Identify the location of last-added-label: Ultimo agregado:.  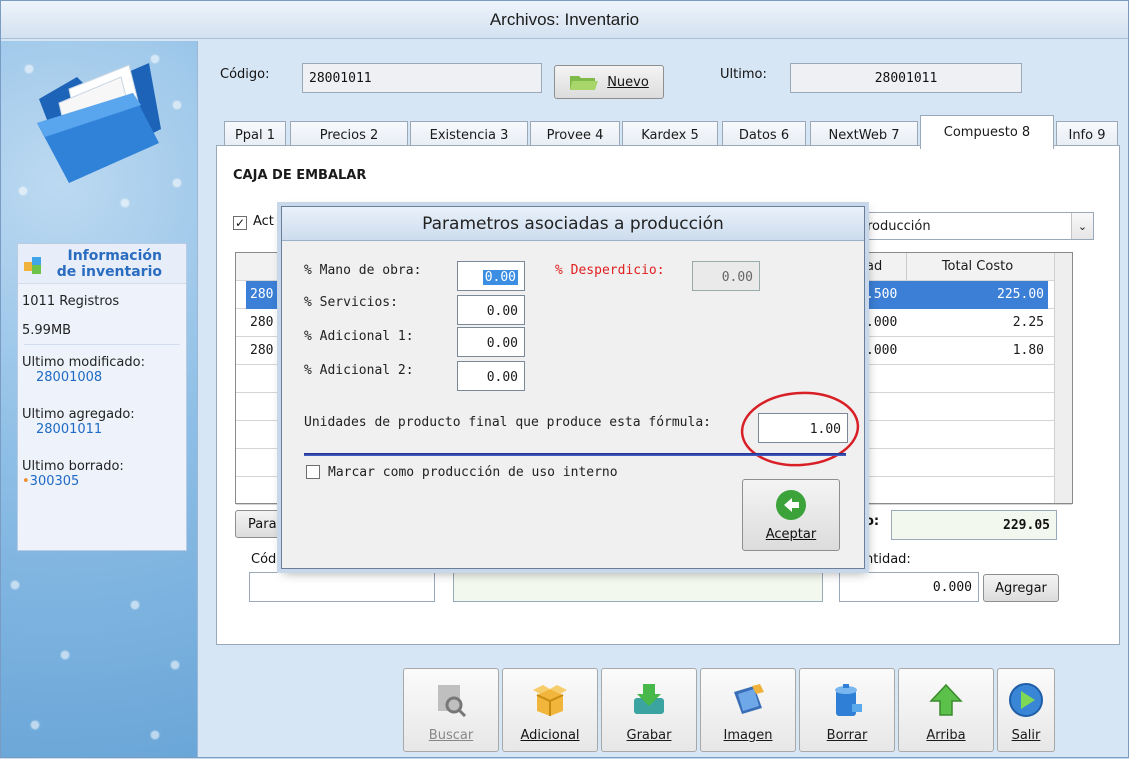
(78, 414).